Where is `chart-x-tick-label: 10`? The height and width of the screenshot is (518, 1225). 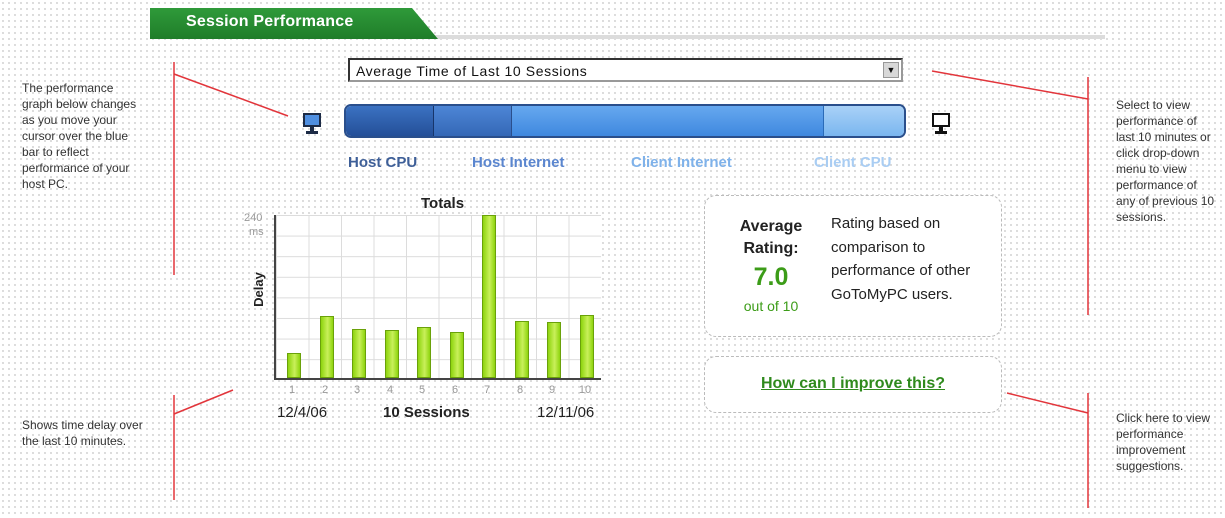 chart-x-tick-label: 10 is located at coordinates (585, 390).